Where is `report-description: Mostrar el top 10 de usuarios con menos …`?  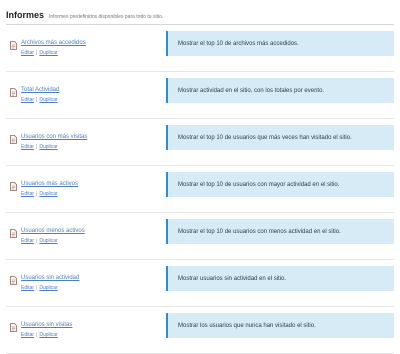
report-description: Mostrar el top 10 de usuarios con menos … is located at coordinates (280, 231).